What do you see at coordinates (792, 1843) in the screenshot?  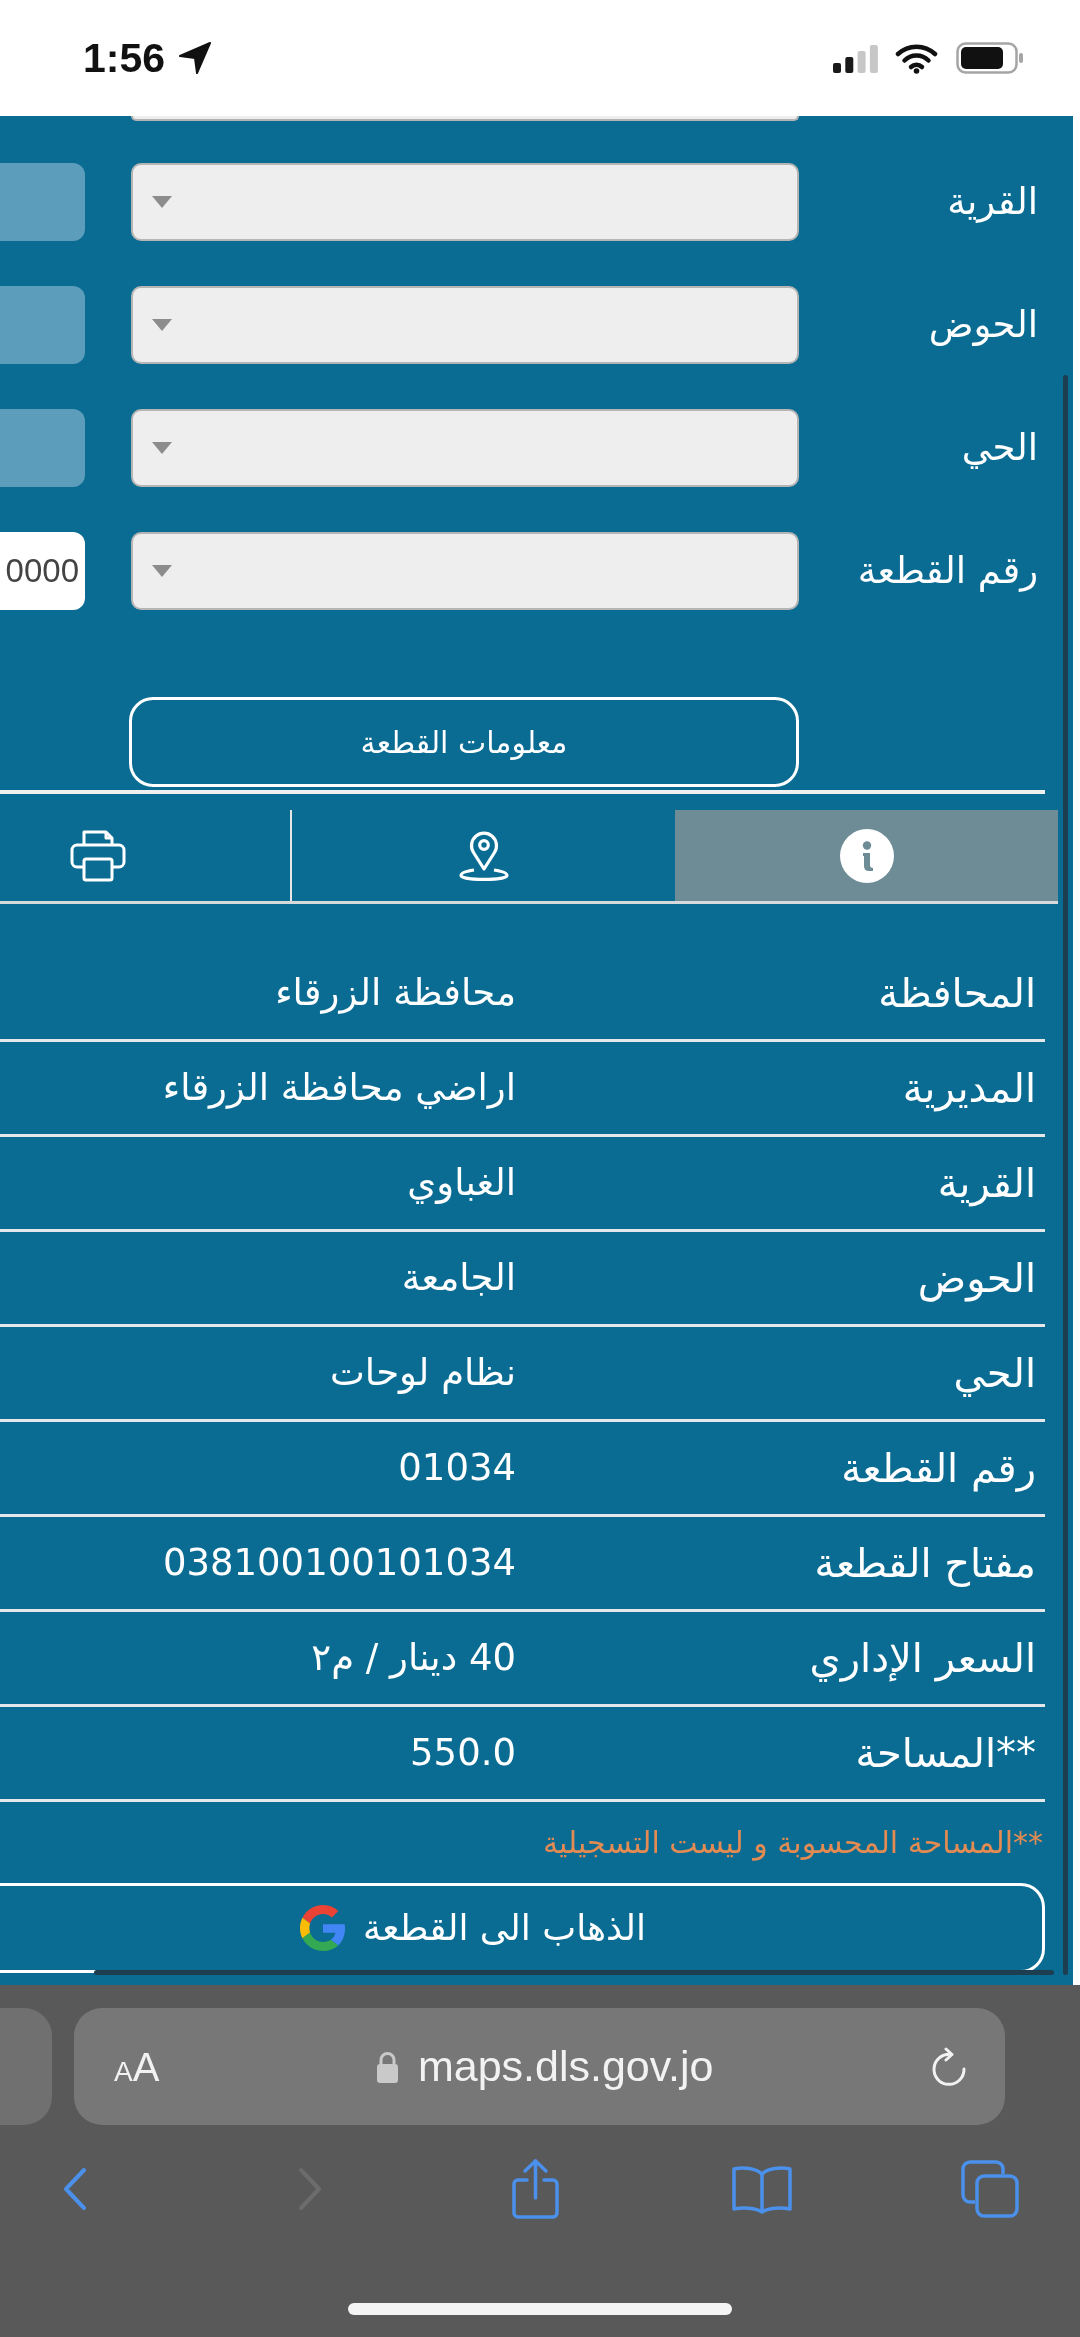 I see `footnote: **المساحة المحسوبة و ليست التسجيلية` at bounding box center [792, 1843].